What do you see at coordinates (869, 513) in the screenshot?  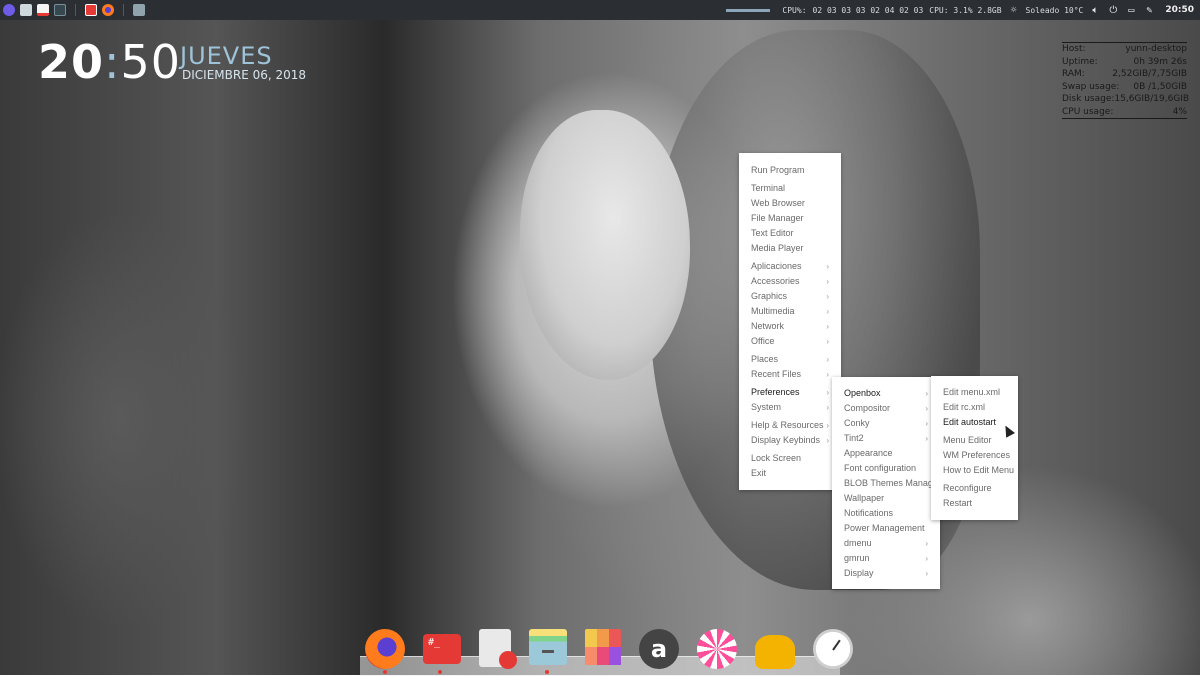 I see `menu-item-label: Notifications` at bounding box center [869, 513].